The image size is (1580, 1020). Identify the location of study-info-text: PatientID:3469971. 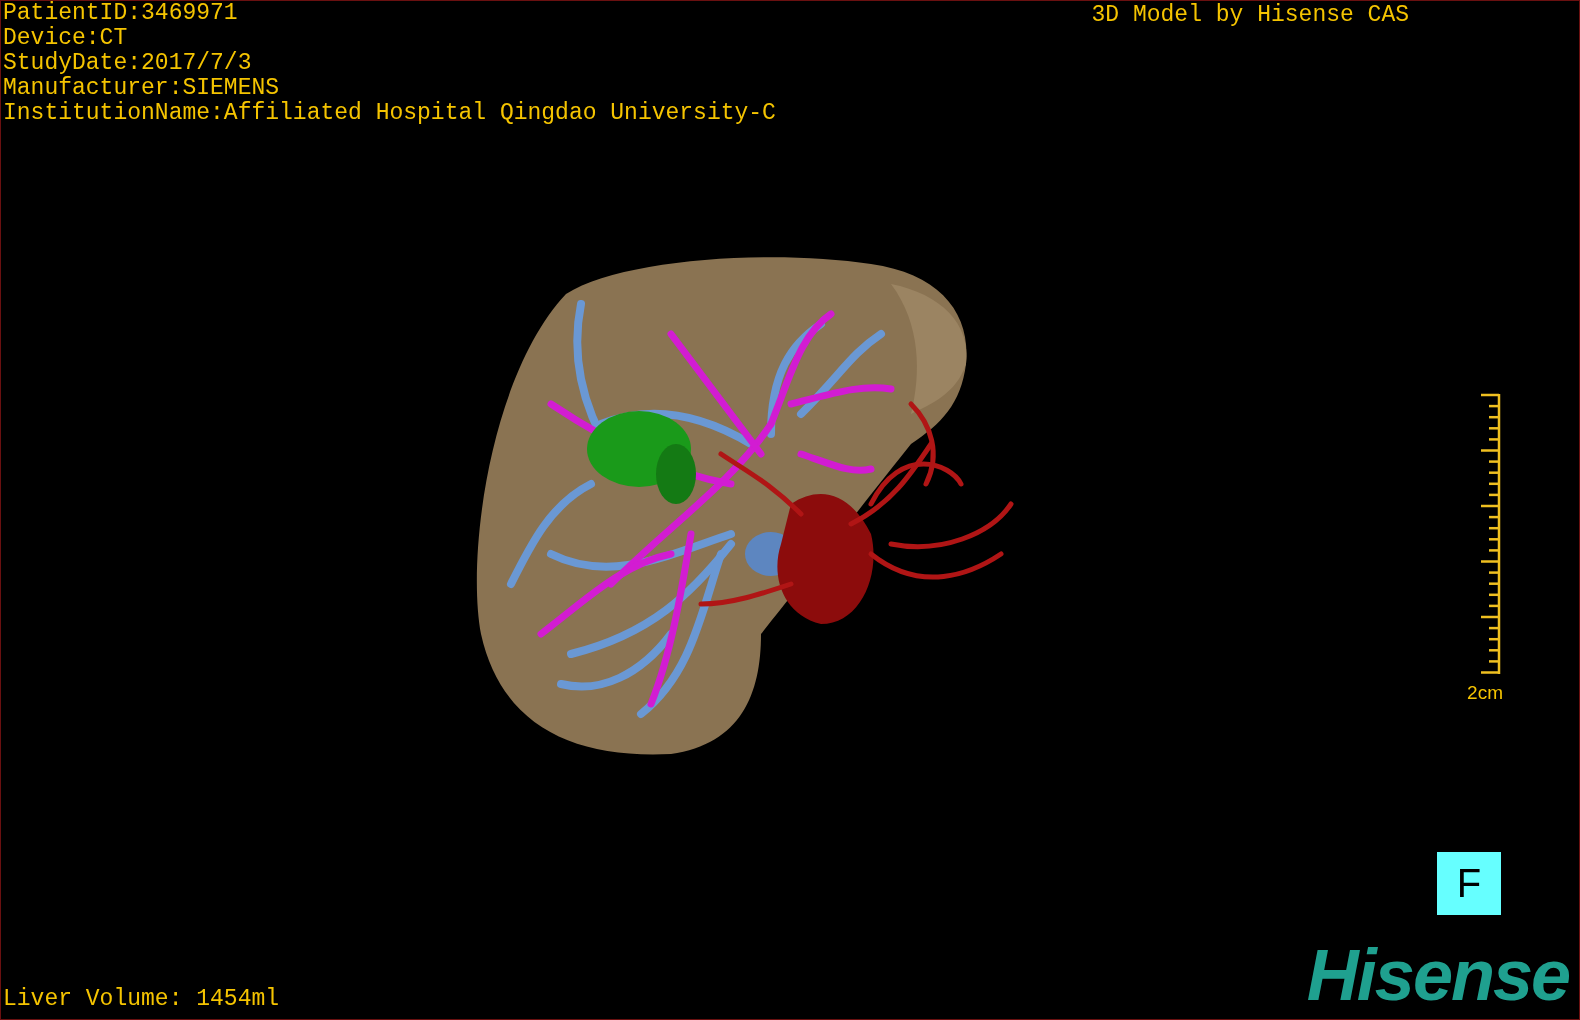
(121, 13).